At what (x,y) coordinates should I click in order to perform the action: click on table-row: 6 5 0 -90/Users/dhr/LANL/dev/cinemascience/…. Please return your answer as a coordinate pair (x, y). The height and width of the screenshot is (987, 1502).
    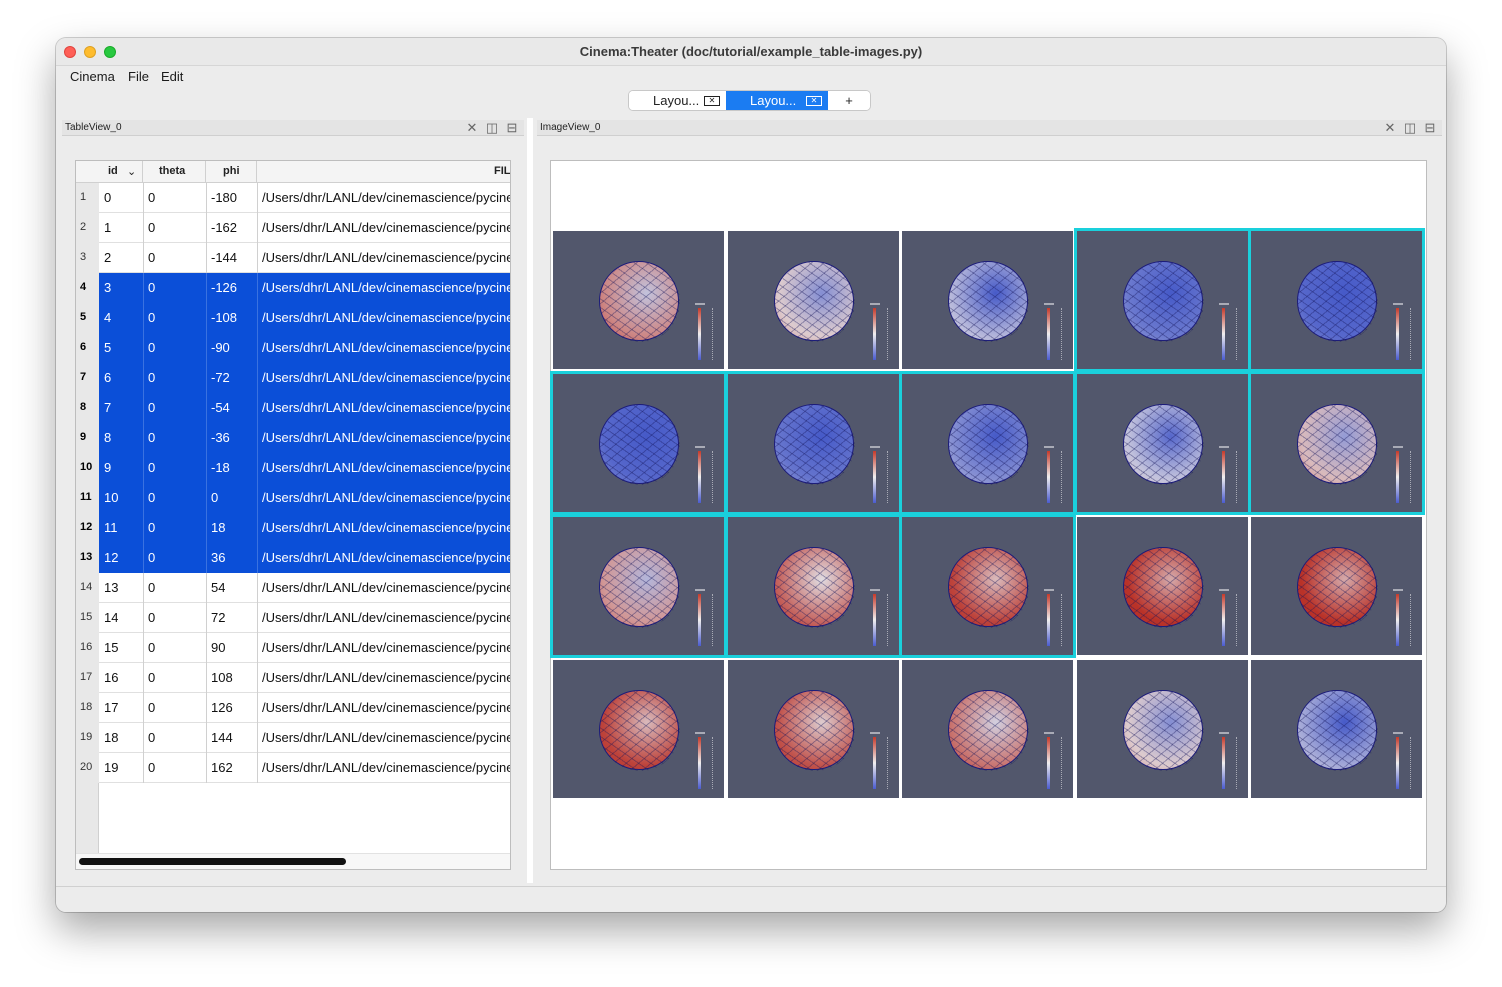
    Looking at the image, I should click on (293, 348).